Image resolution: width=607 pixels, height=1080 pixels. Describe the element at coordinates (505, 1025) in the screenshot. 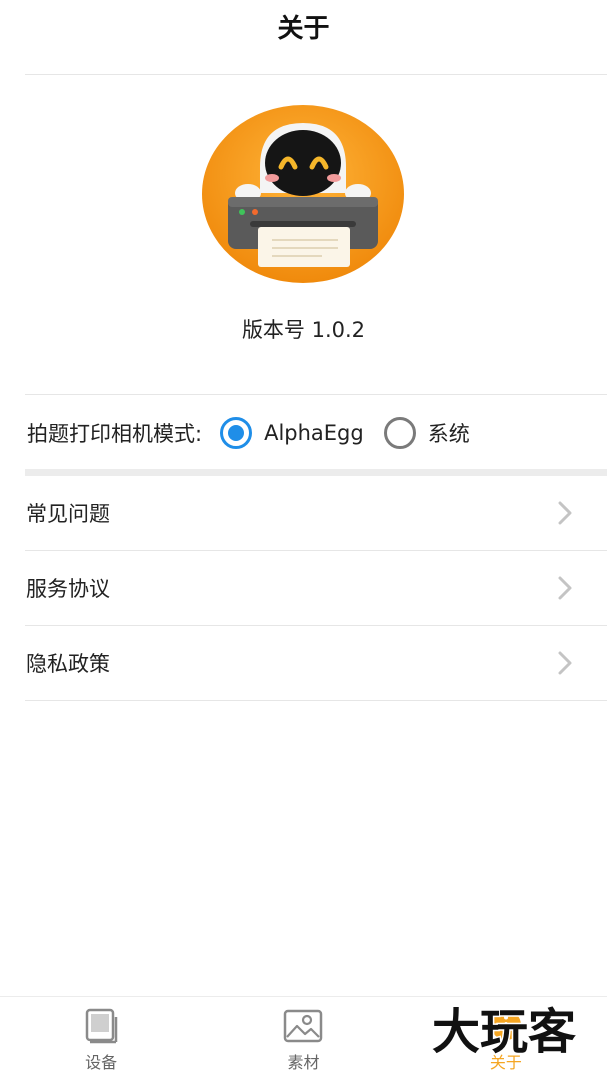

I see `about-icon` at that location.